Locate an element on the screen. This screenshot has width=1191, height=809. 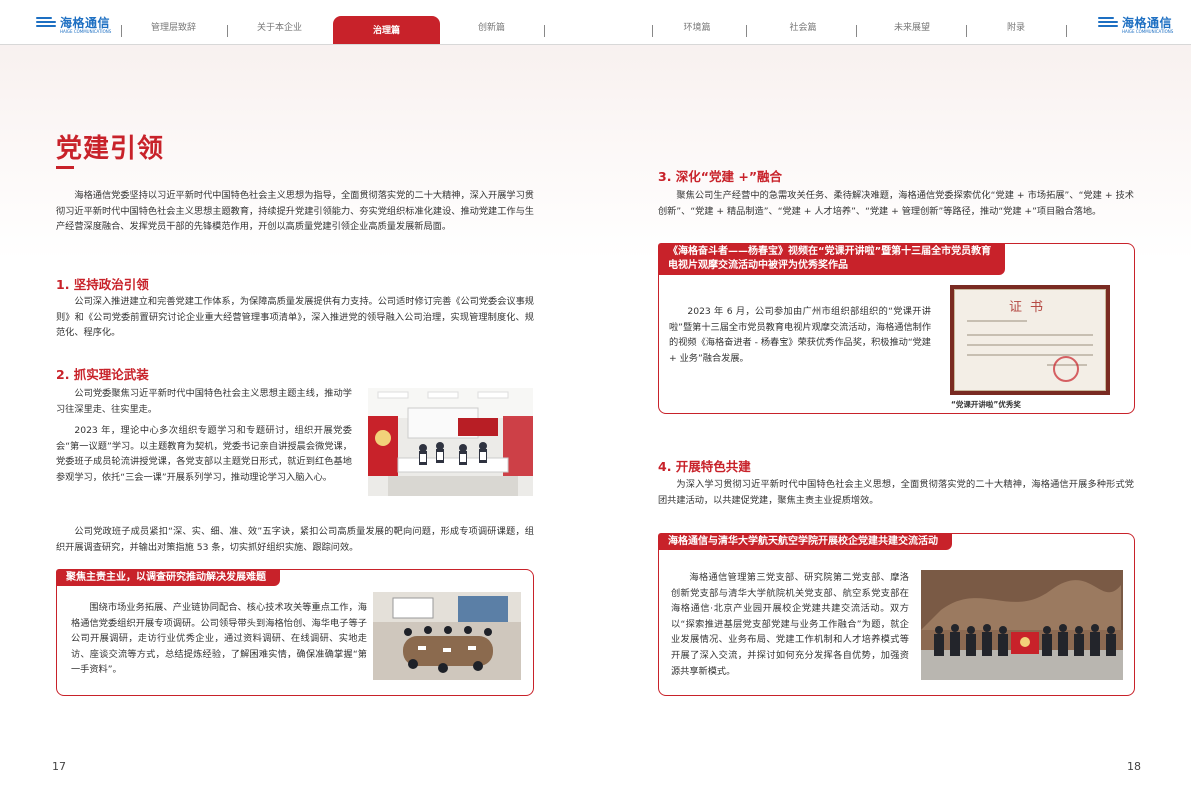
section-heading-2: 2. 抓实理论武装 is located at coordinates (102, 374).